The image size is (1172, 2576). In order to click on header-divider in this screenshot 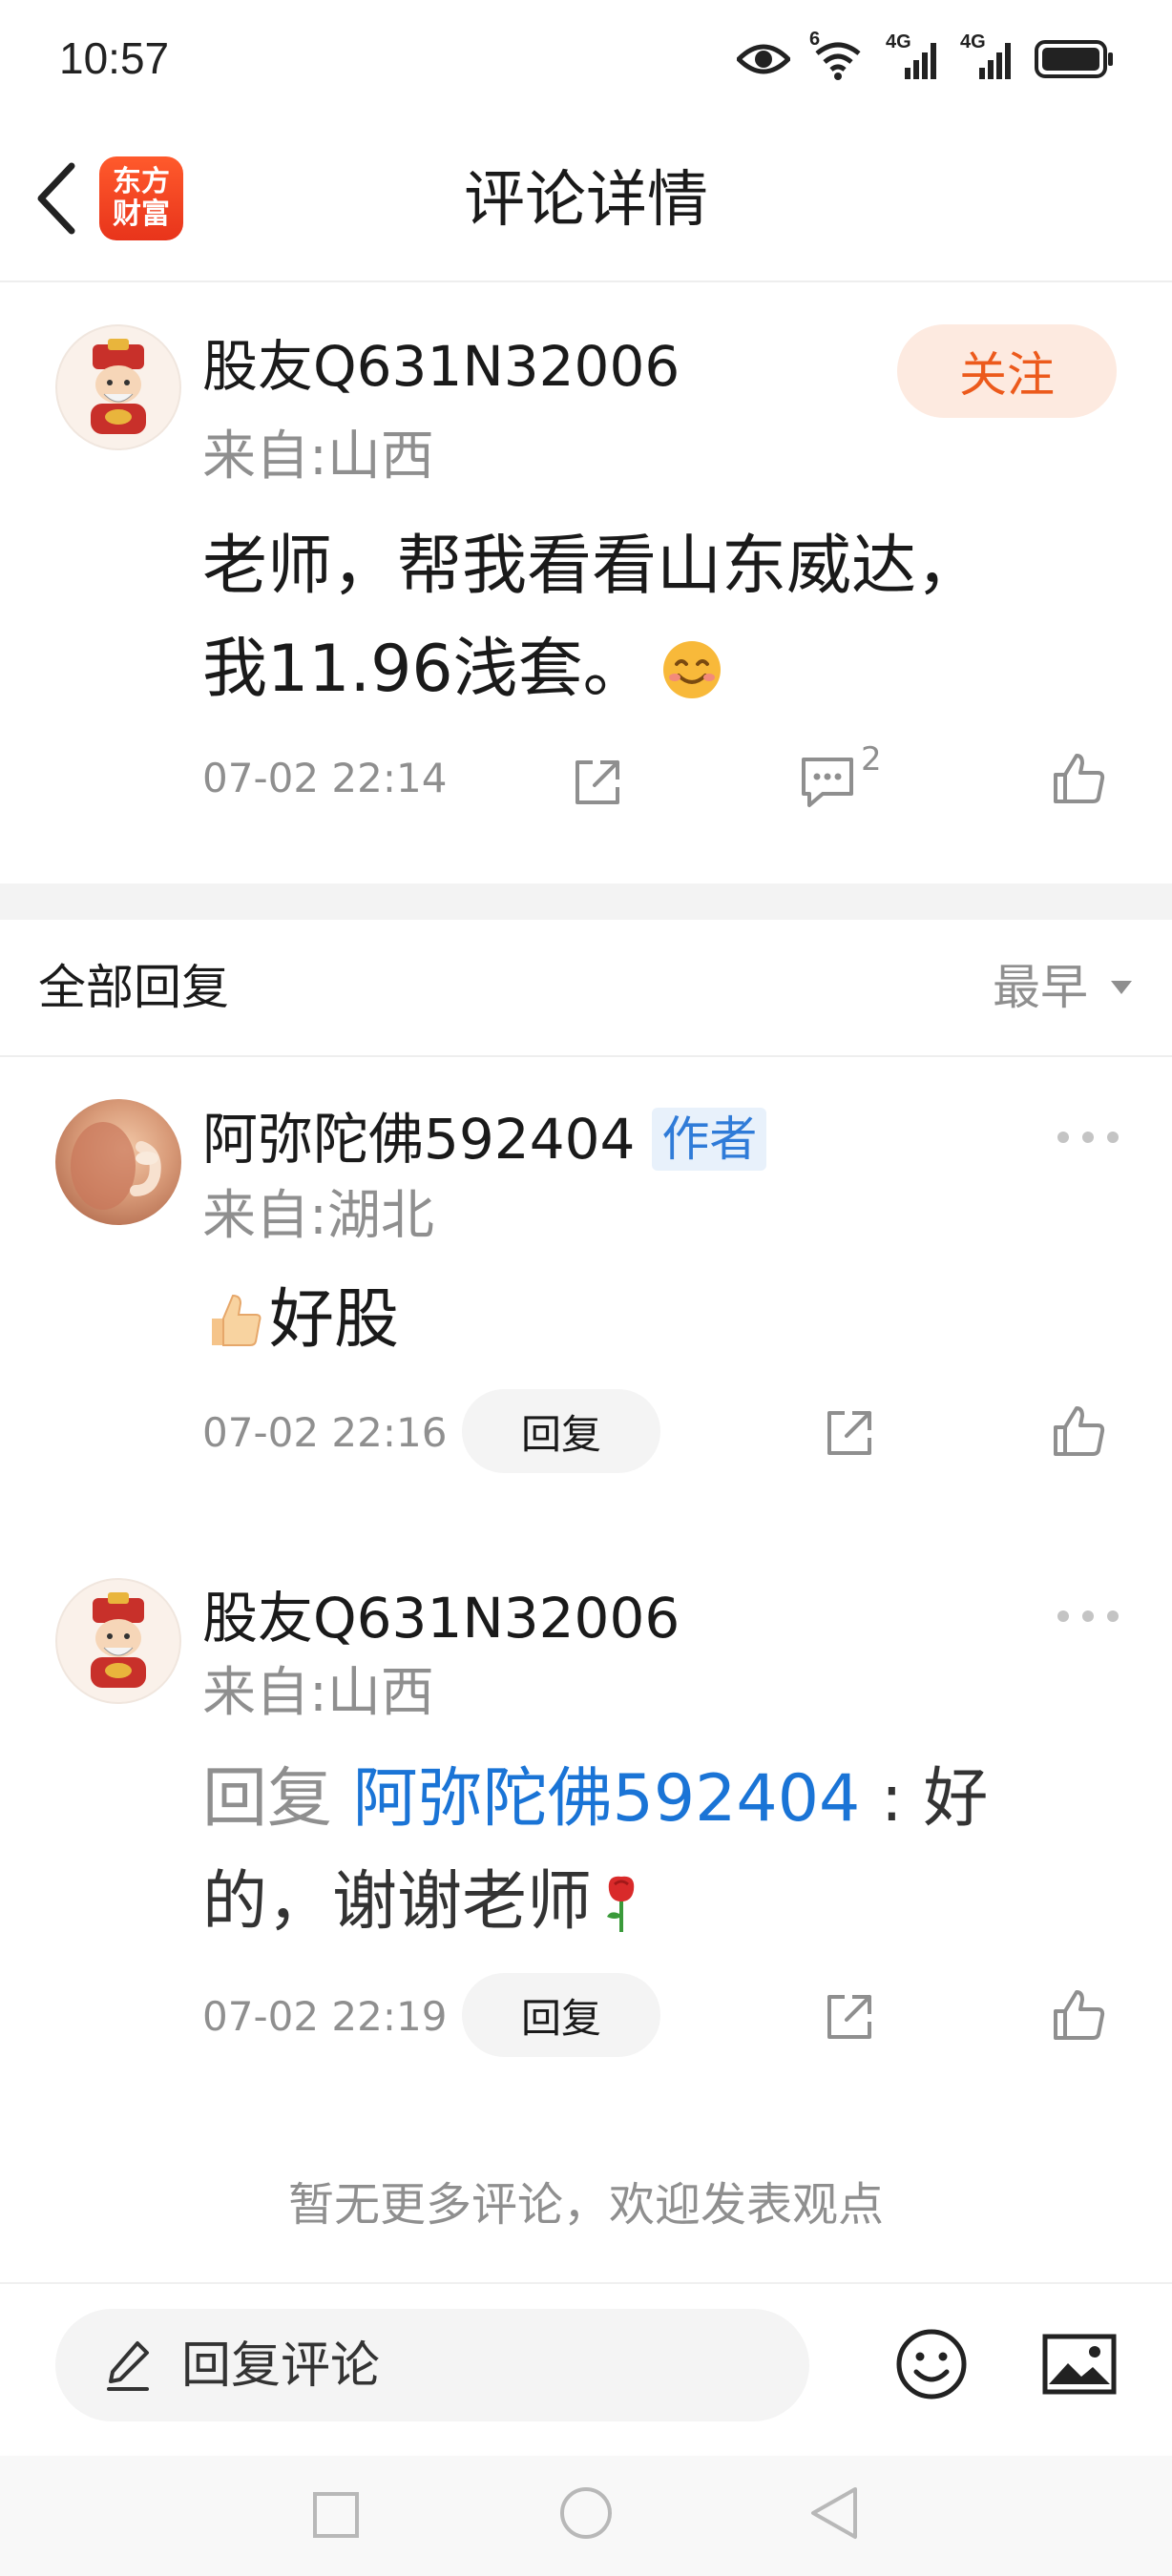, I will do `click(586, 281)`.